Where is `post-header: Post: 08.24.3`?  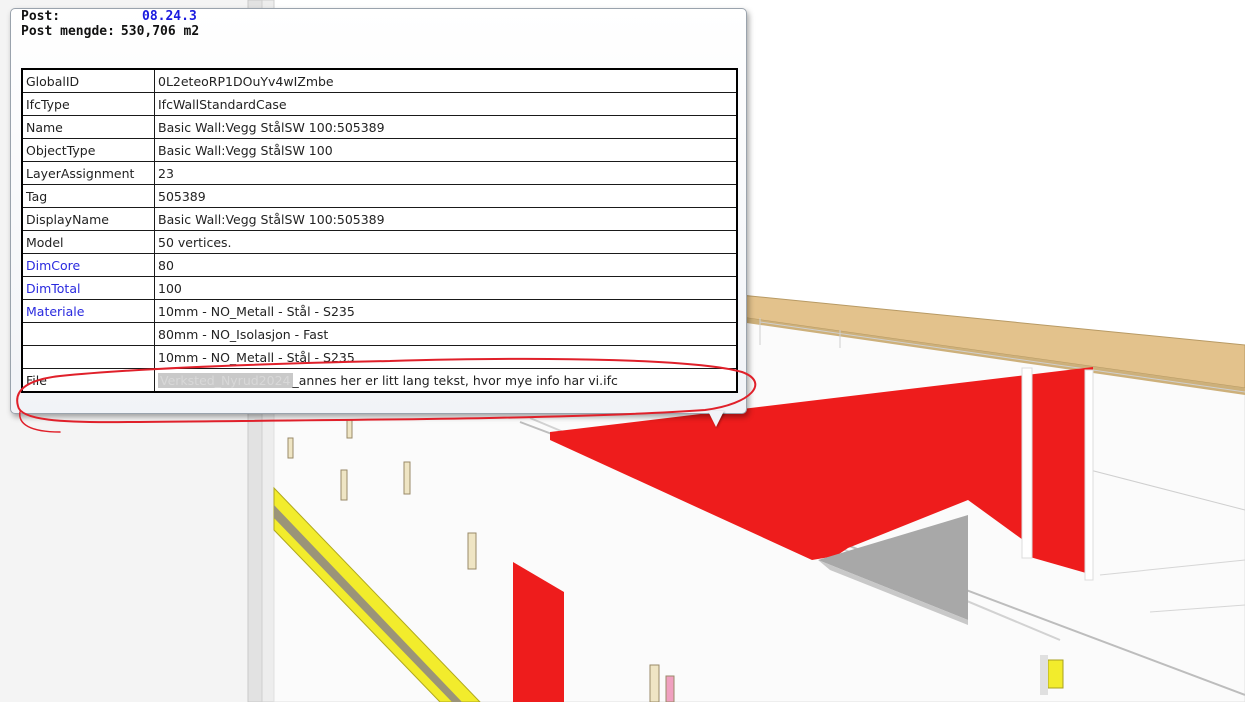
post-header: Post: 08.24.3 is located at coordinates (109, 16).